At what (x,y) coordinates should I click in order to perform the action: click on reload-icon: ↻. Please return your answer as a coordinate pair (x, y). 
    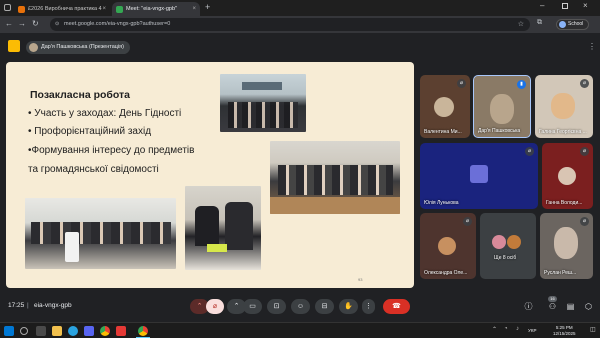
    Looking at the image, I should click on (35, 23).